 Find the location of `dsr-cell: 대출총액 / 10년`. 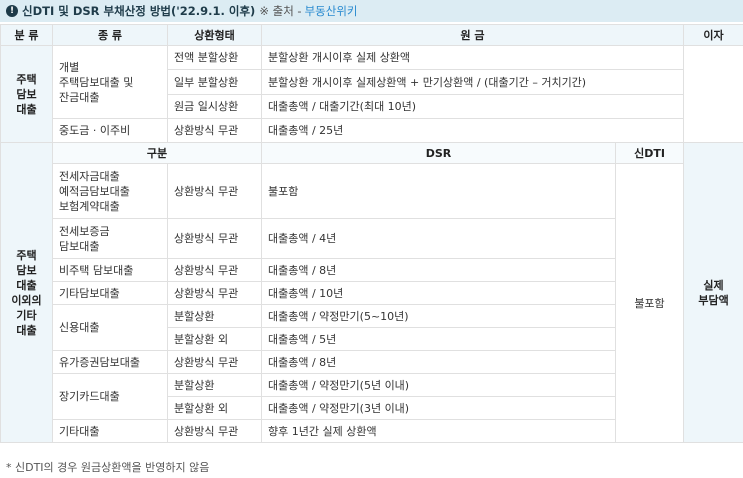

dsr-cell: 대출총액 / 10년 is located at coordinates (438, 293).